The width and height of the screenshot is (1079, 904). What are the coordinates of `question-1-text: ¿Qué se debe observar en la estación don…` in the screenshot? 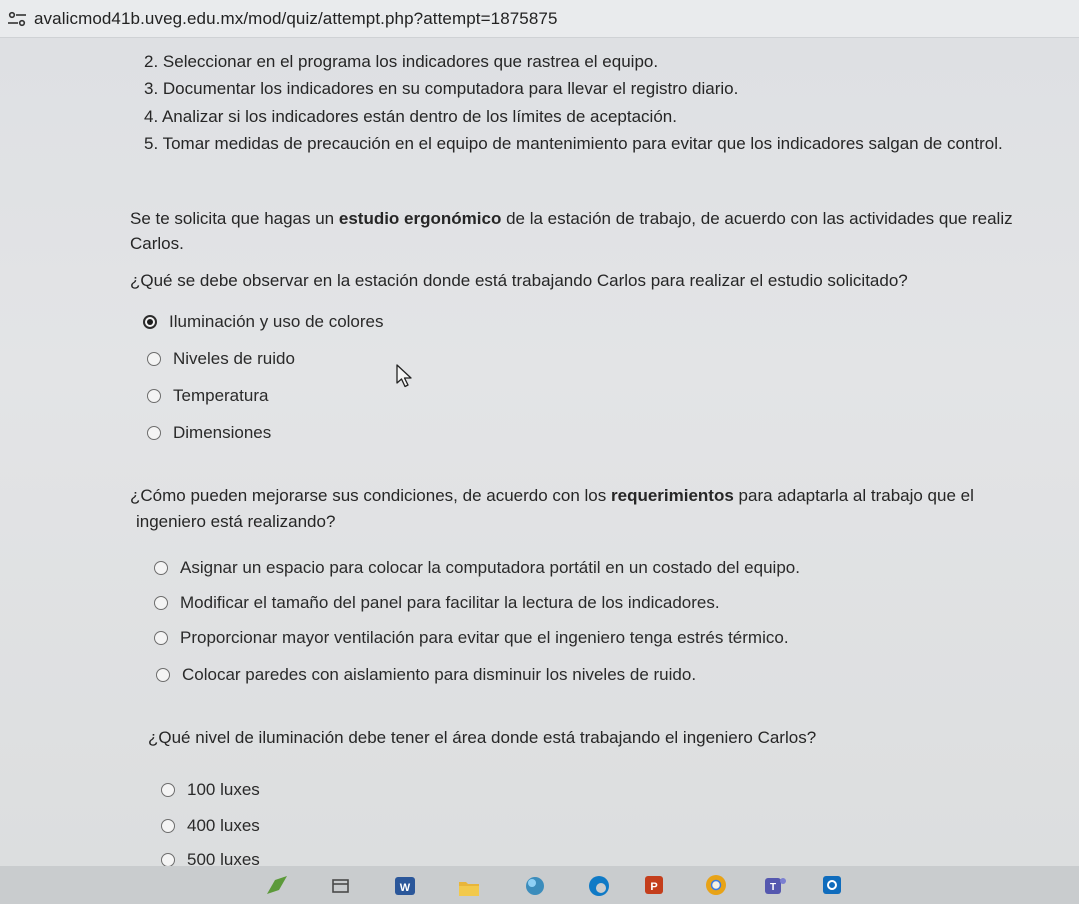 It's located at (519, 280).